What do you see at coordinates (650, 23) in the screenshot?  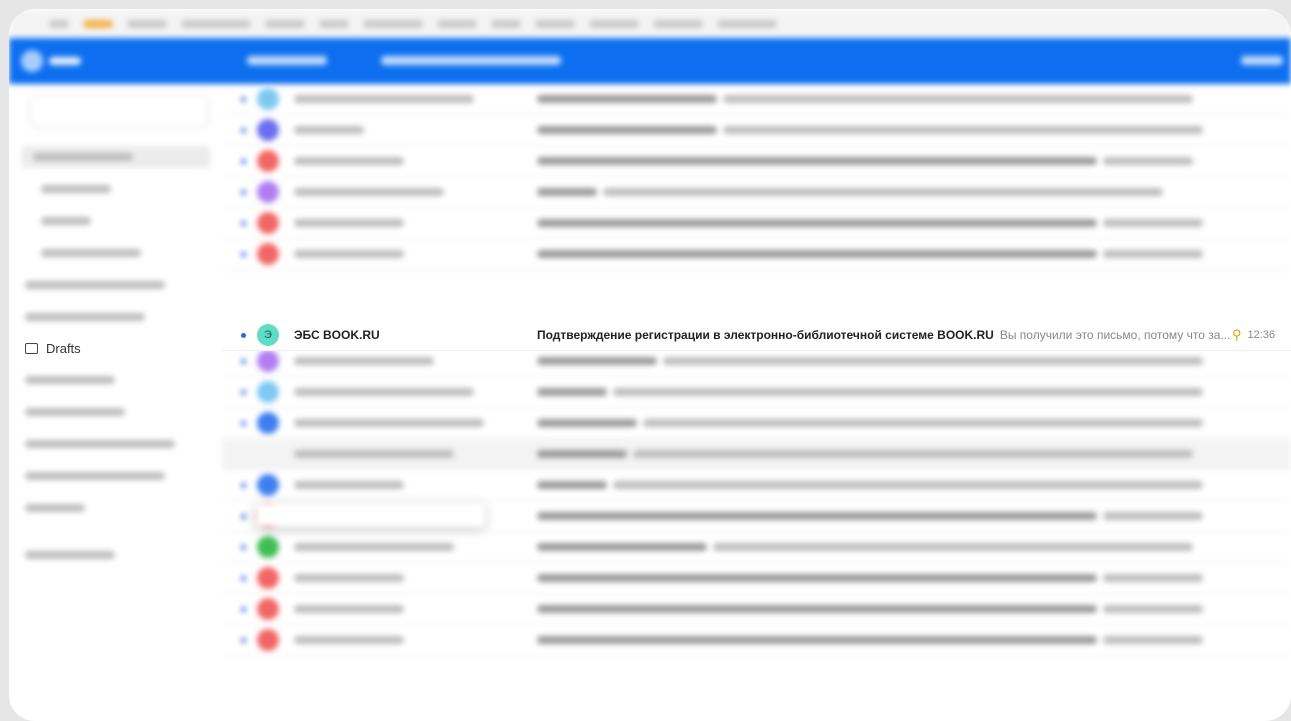 I see `bookmarks-bar` at bounding box center [650, 23].